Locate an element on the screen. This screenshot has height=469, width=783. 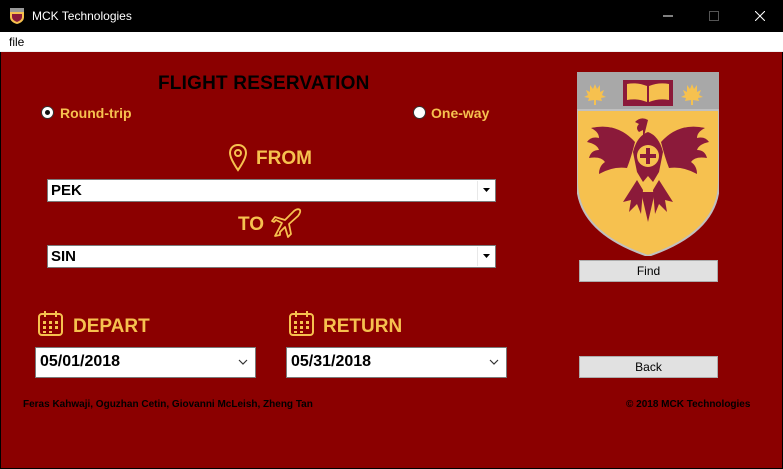
one-way-label: One-way is located at coordinates (460, 113).